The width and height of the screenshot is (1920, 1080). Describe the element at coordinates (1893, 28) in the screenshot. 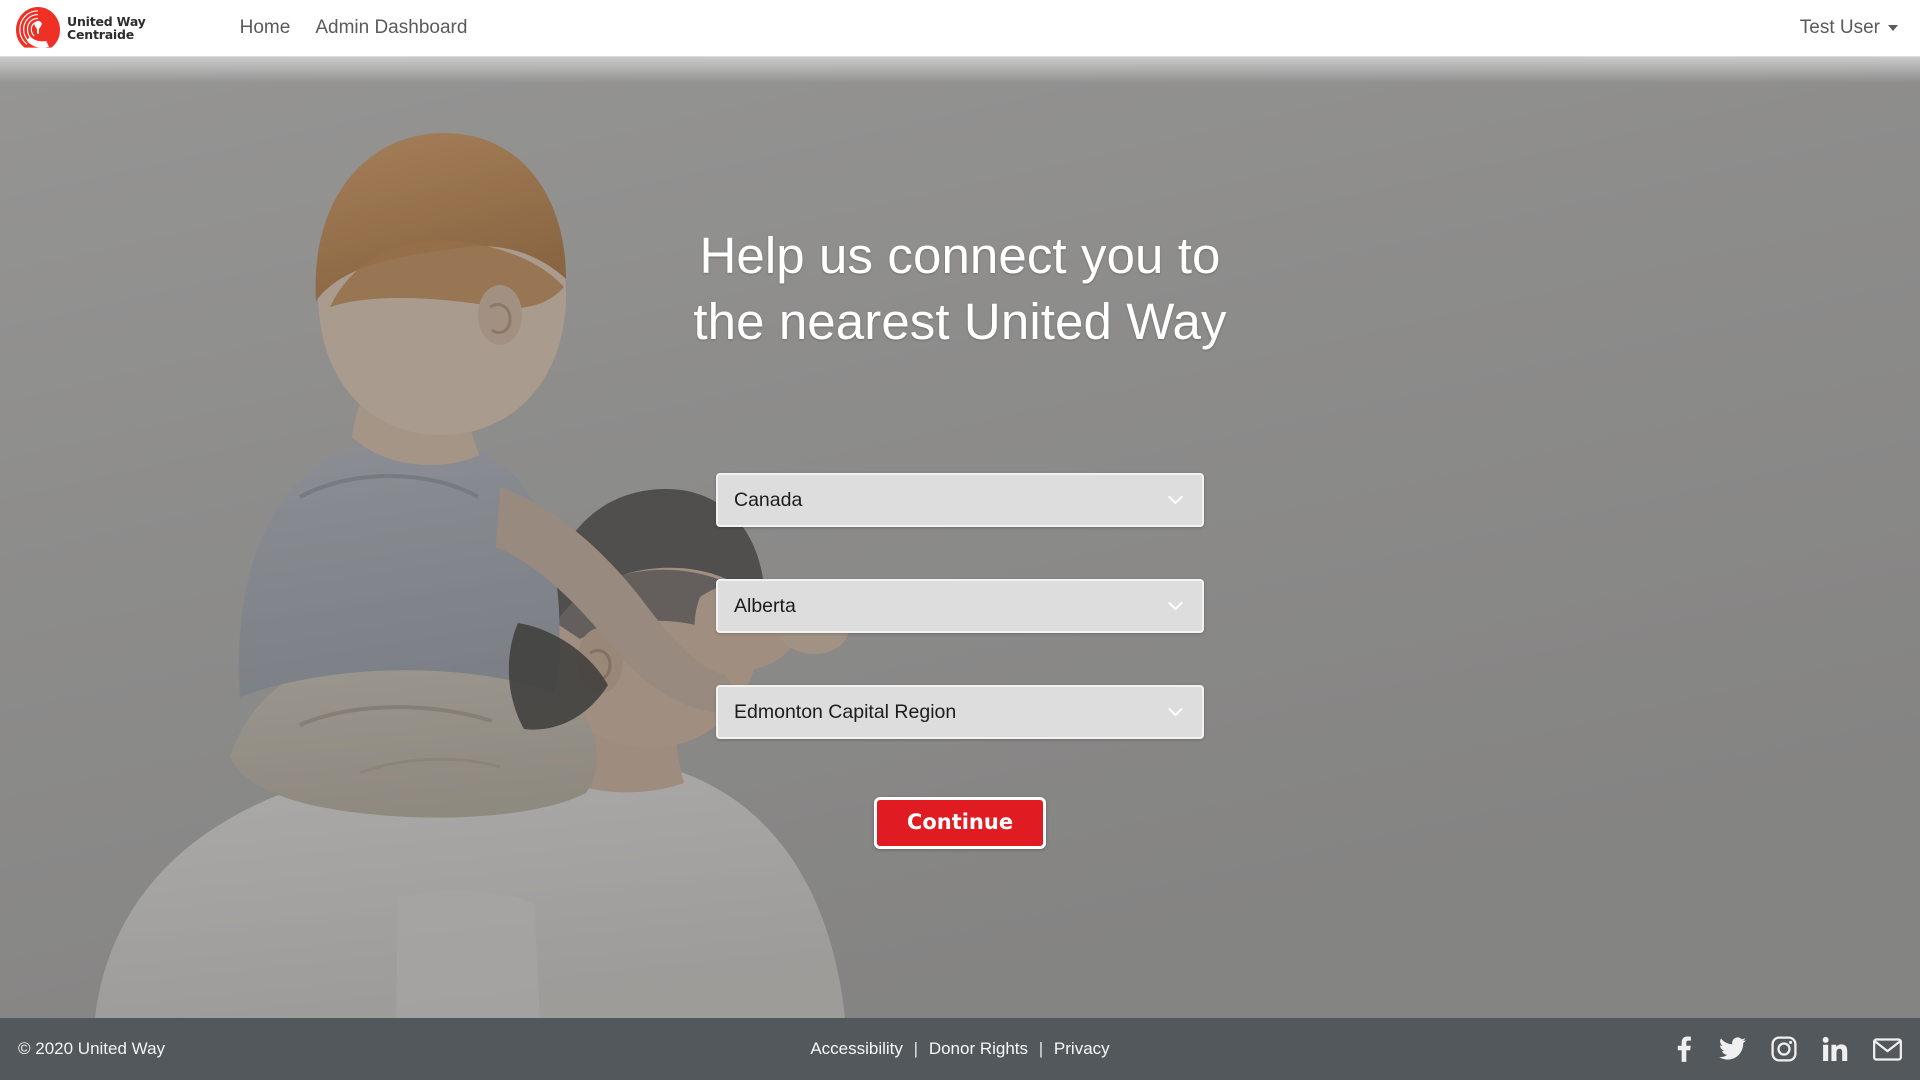

I see `caret-down-icon` at that location.